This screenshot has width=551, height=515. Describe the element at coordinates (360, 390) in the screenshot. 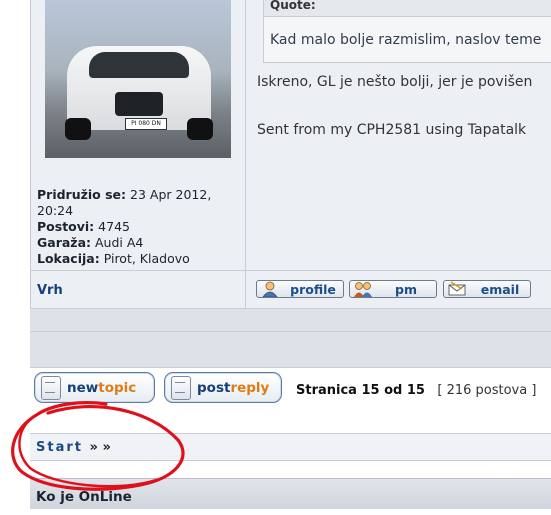

I see `page-indicator: Stranica 15 od 15` at that location.